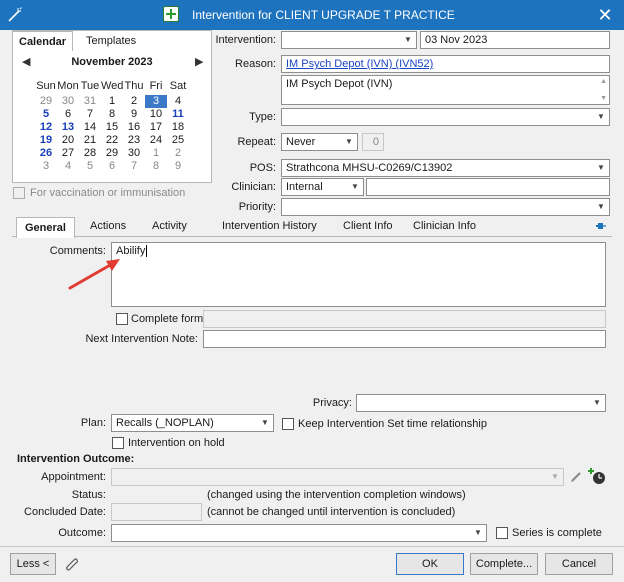 The image size is (624, 582). I want to click on calendar-day: 31, so click(90, 101).